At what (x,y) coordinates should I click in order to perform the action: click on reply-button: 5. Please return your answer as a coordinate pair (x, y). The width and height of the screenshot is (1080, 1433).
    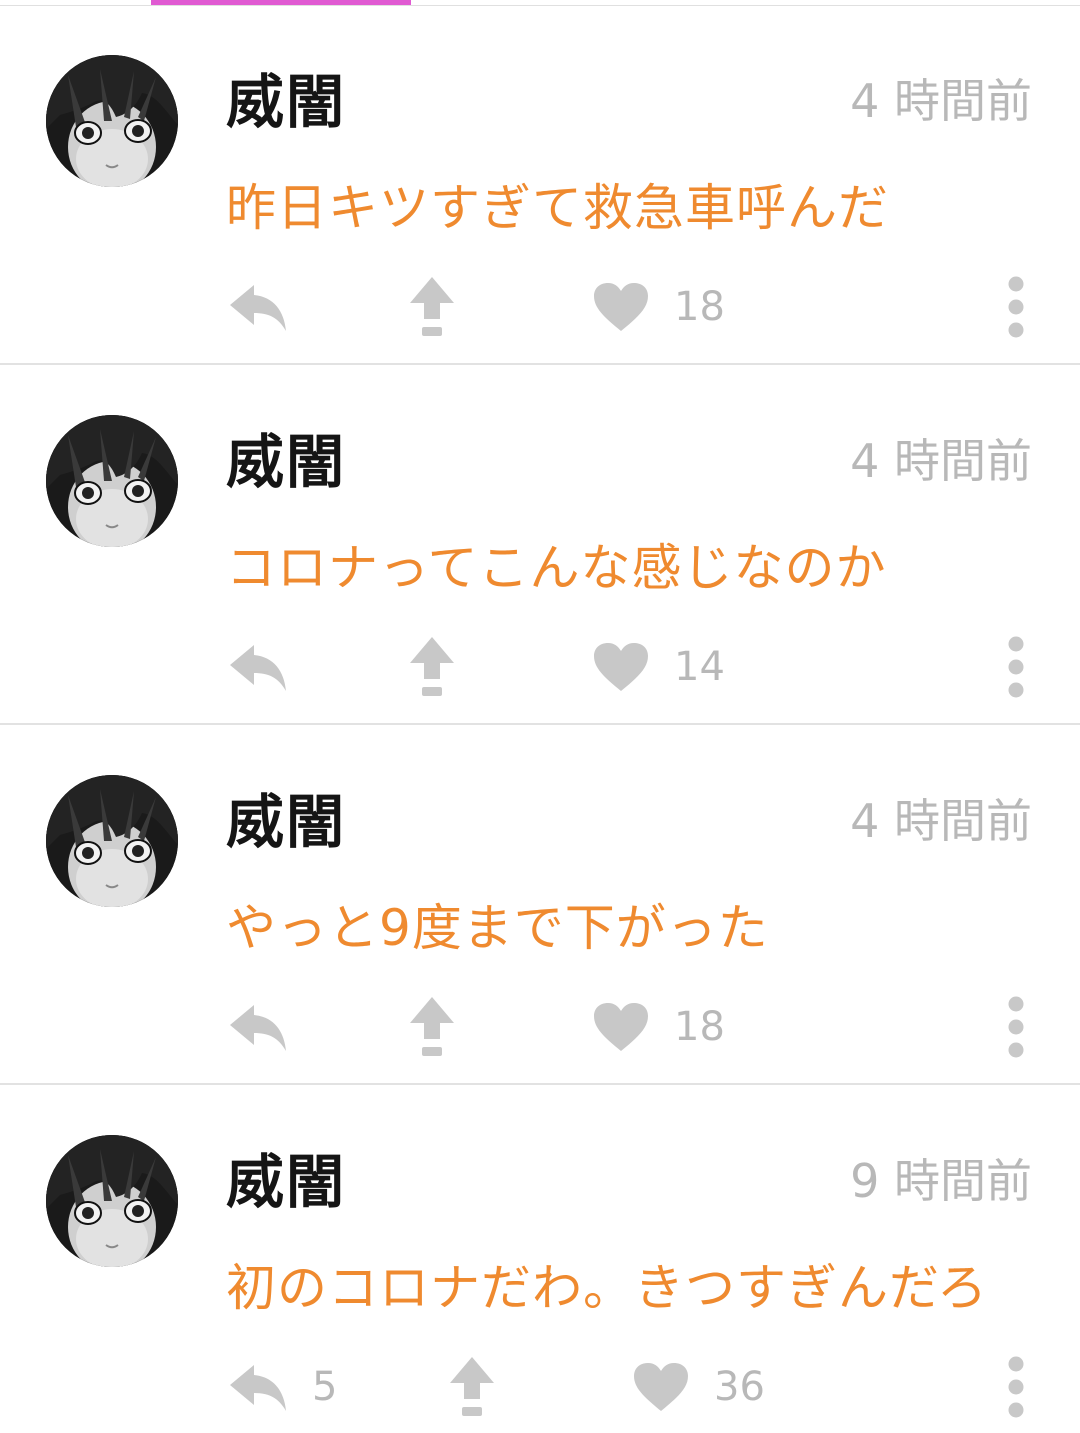
    Looking at the image, I should click on (282, 1387).